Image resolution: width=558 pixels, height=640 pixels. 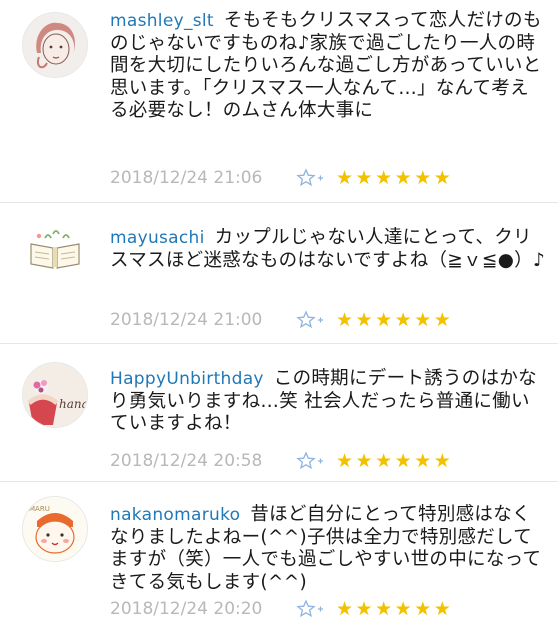 What do you see at coordinates (55, 45) in the screenshot?
I see `woman-face-sketch-icon` at bounding box center [55, 45].